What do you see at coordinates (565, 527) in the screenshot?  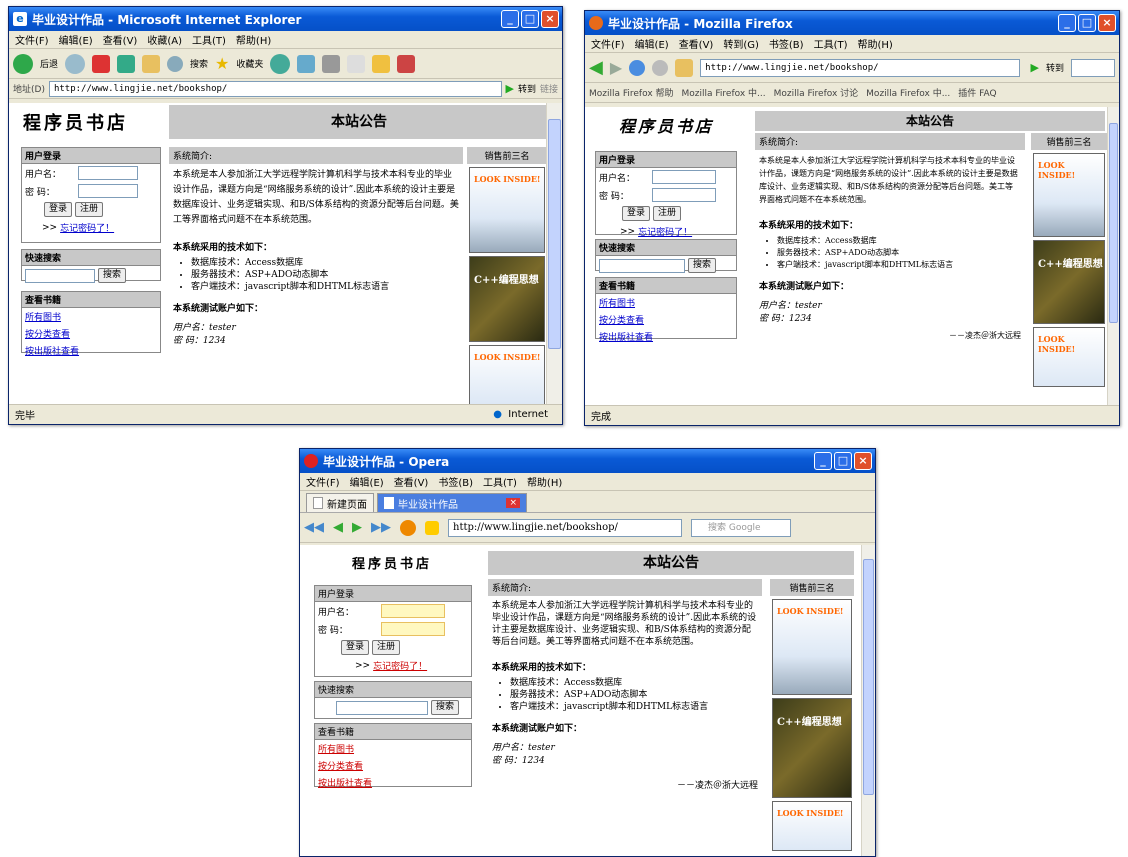 I see `op-address-input: http://www.lingjie.net/bookshop/` at bounding box center [565, 527].